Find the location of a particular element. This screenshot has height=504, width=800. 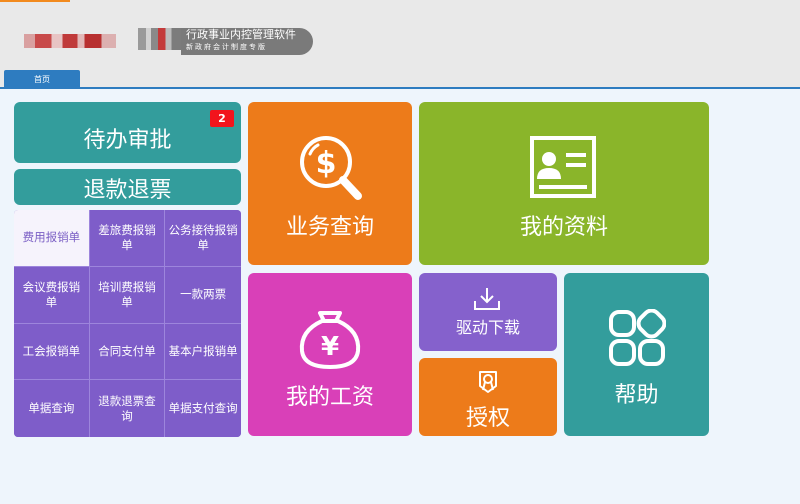

refund-label: 退款退票 is located at coordinates (127, 190).